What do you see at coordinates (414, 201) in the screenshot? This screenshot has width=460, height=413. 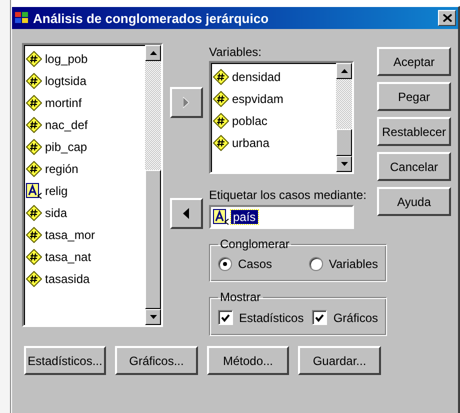 I see `dialog-button: Ayuda` at bounding box center [414, 201].